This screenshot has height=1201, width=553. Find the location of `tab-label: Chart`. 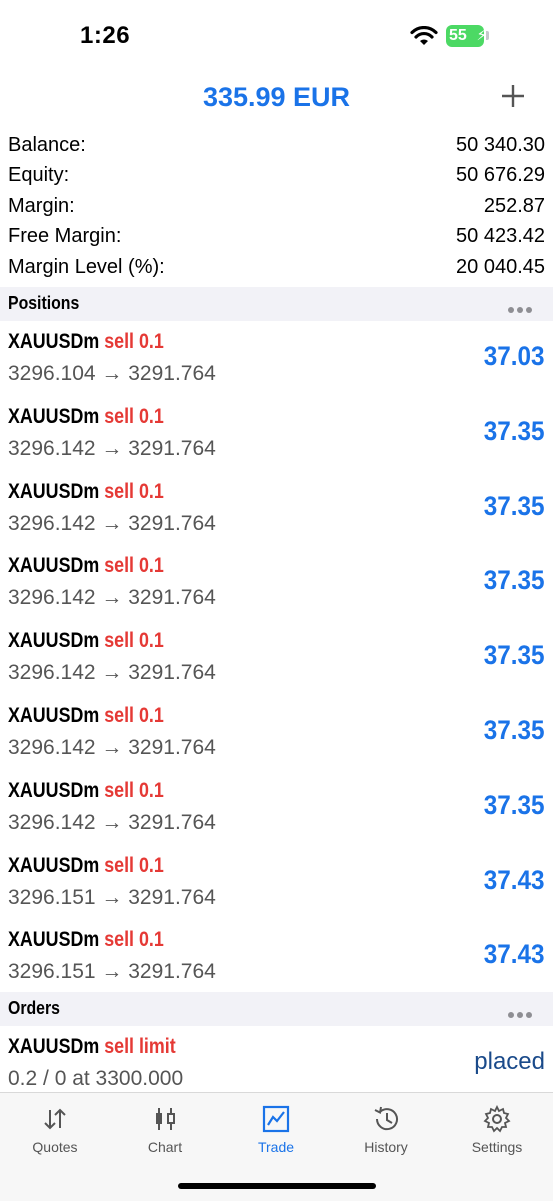

tab-label: Chart is located at coordinates (165, 1147).